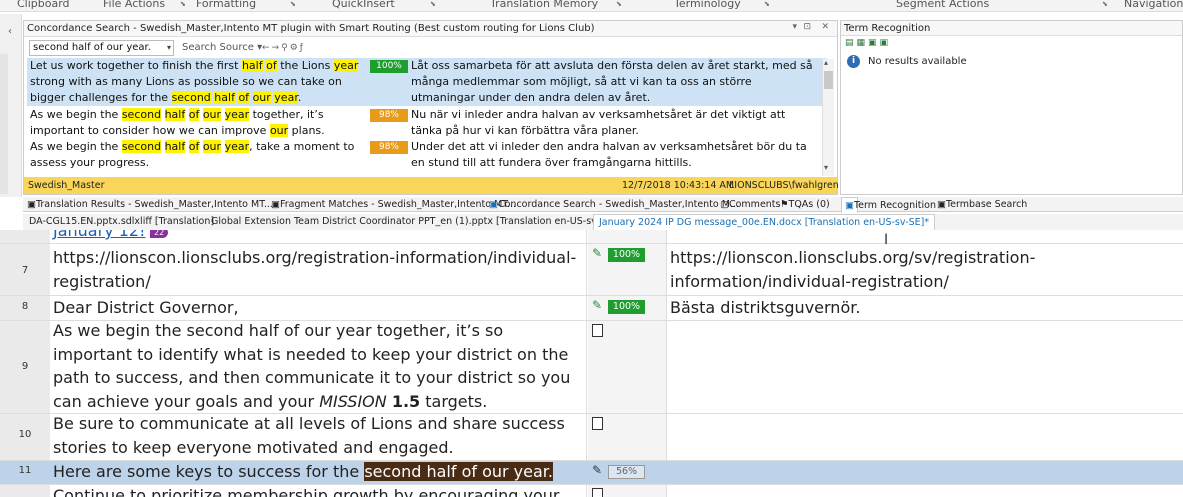  What do you see at coordinates (25, 270) in the screenshot?
I see `segment-number: 7` at bounding box center [25, 270].